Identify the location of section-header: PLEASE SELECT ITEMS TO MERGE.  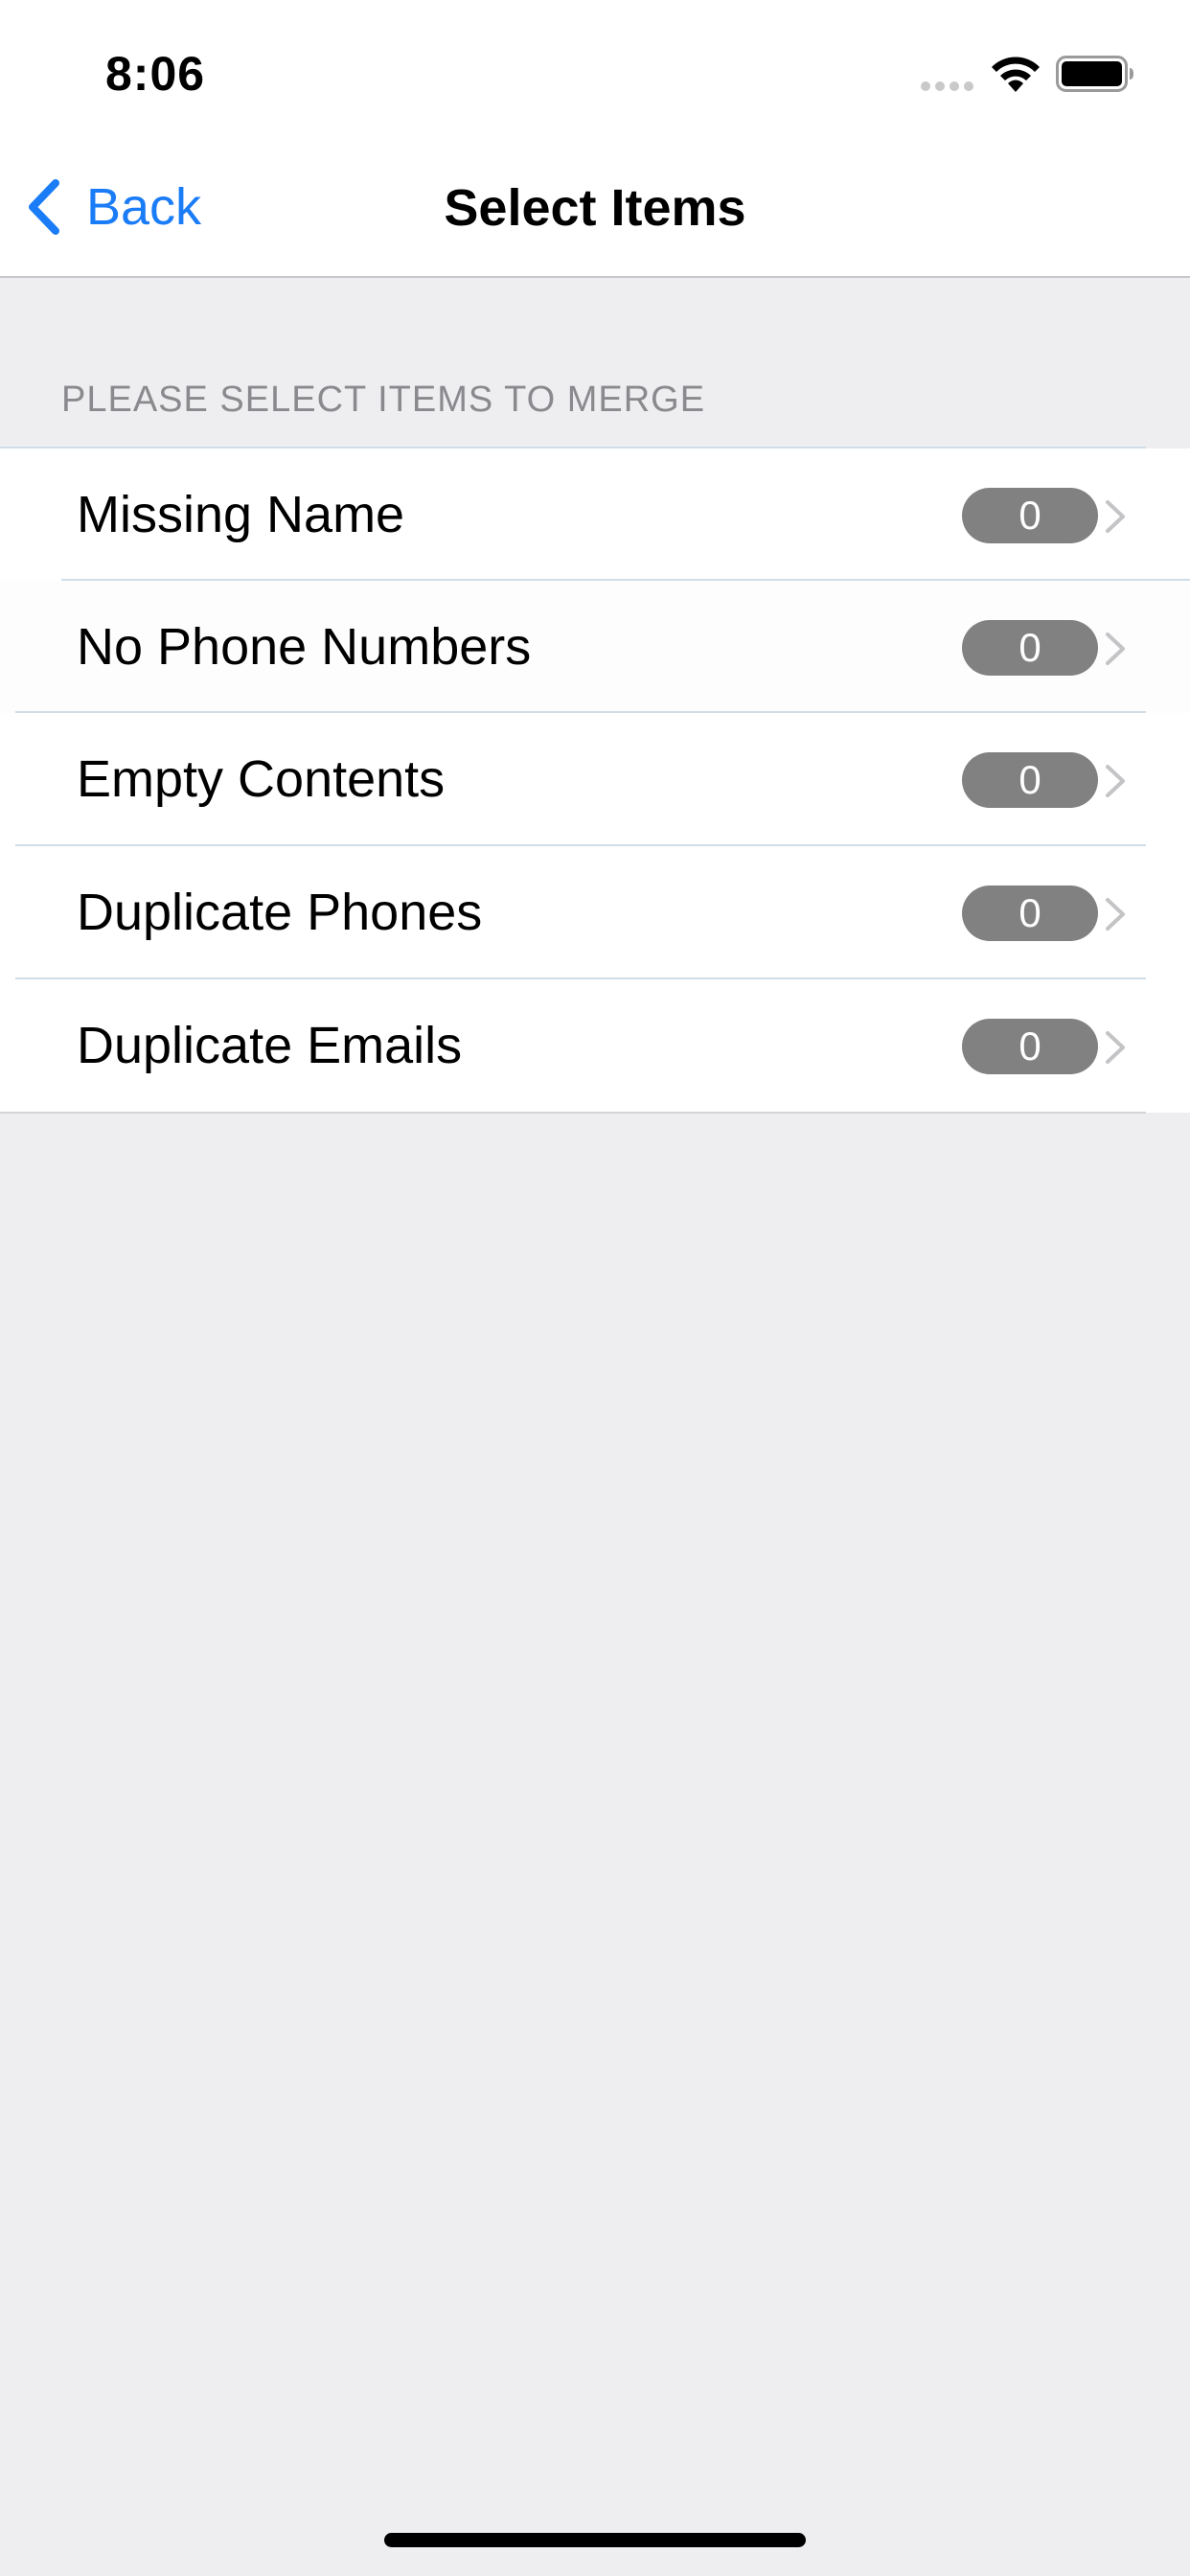
(383, 400).